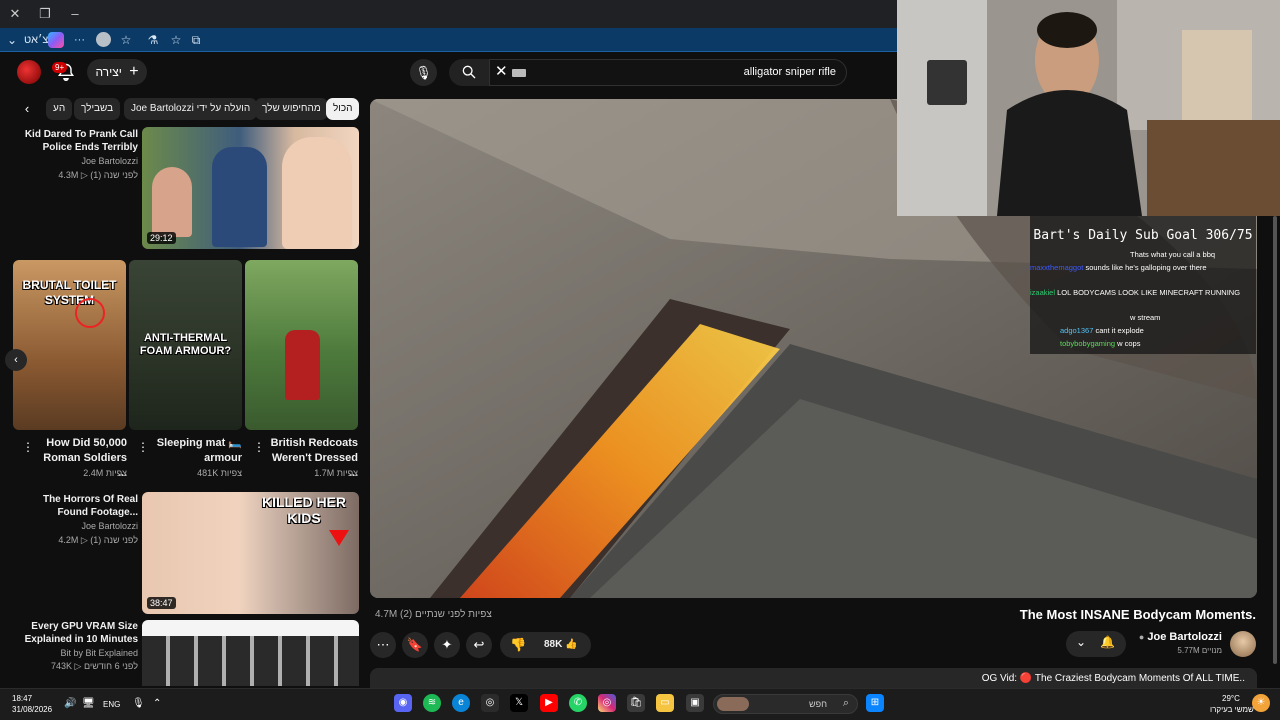 This screenshot has width=1280, height=720. Describe the element at coordinates (138, 703) in the screenshot. I see `microphone-icon: 🎙` at that location.